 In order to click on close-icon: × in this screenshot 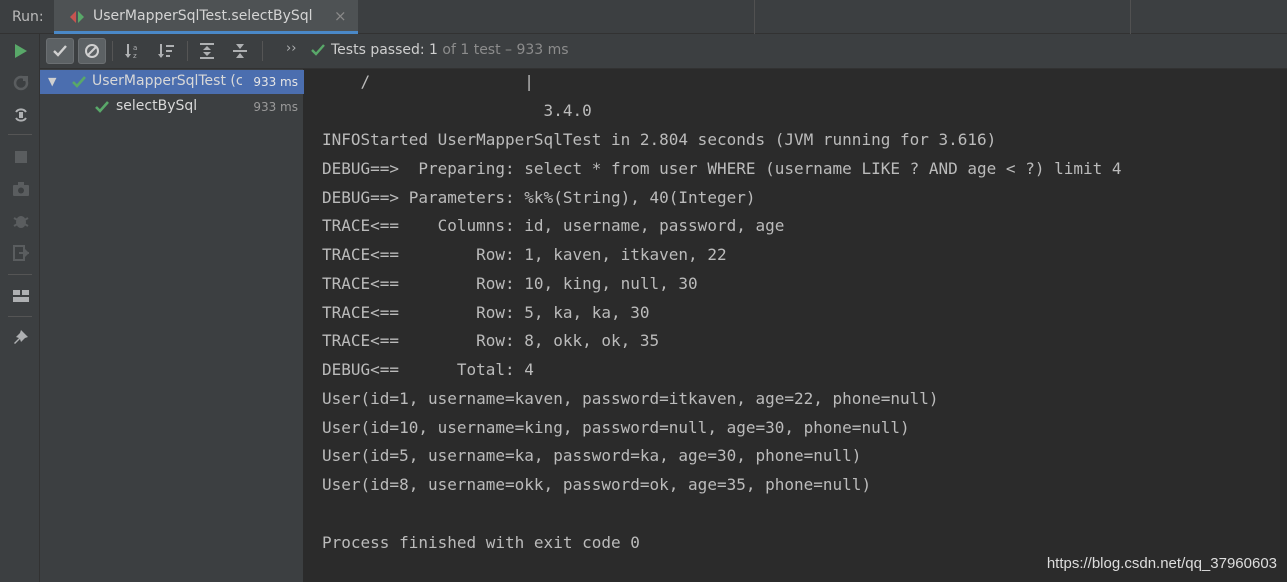, I will do `click(340, 16)`.